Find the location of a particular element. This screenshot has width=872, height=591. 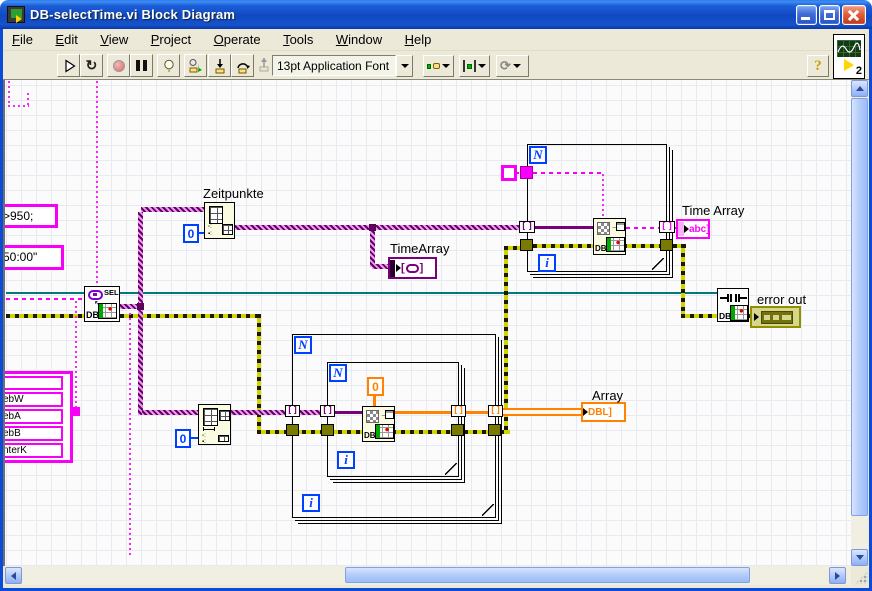

scroll-down-button is located at coordinates (859, 557).